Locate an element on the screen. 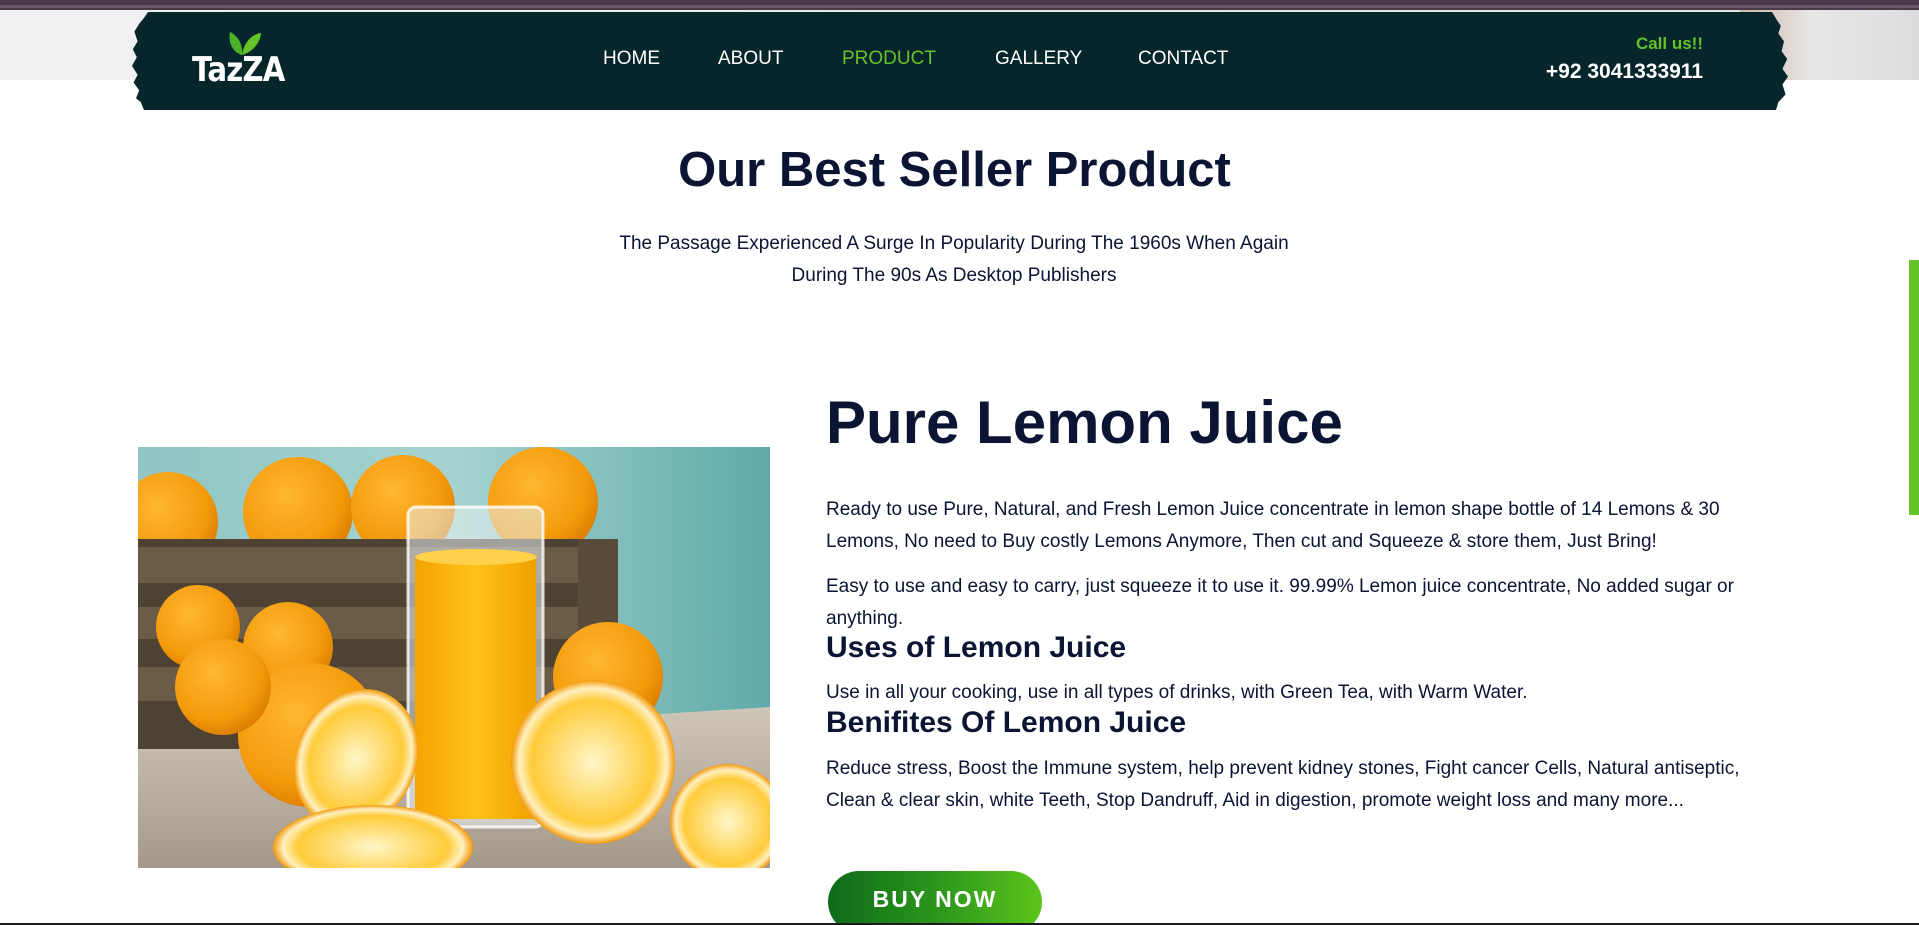 Image resolution: width=1919 pixels, height=925 pixels. top-border-accent is located at coordinates (959, 6).